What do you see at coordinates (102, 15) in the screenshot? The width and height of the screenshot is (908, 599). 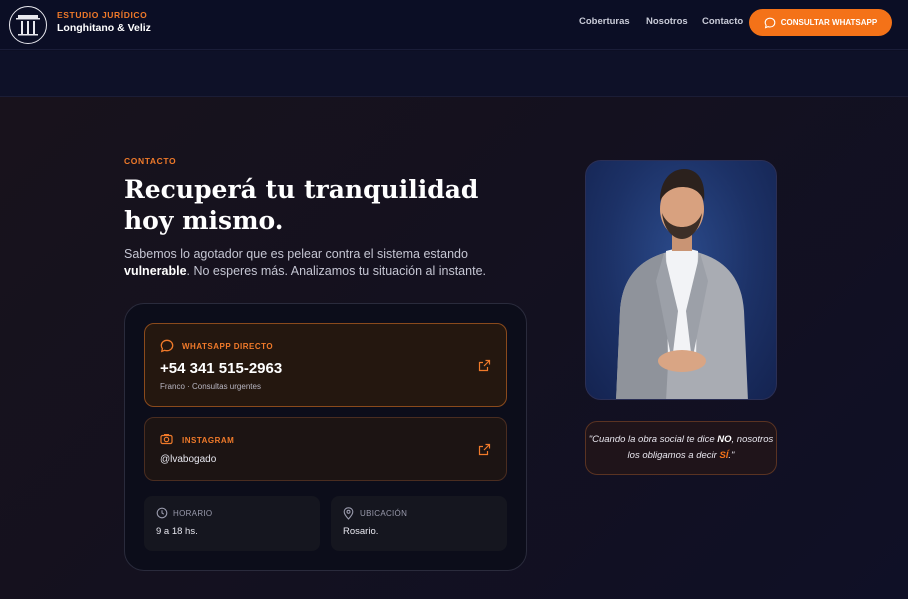 I see `brand-subtitle: ESTUDIO JURÍDICO` at bounding box center [102, 15].